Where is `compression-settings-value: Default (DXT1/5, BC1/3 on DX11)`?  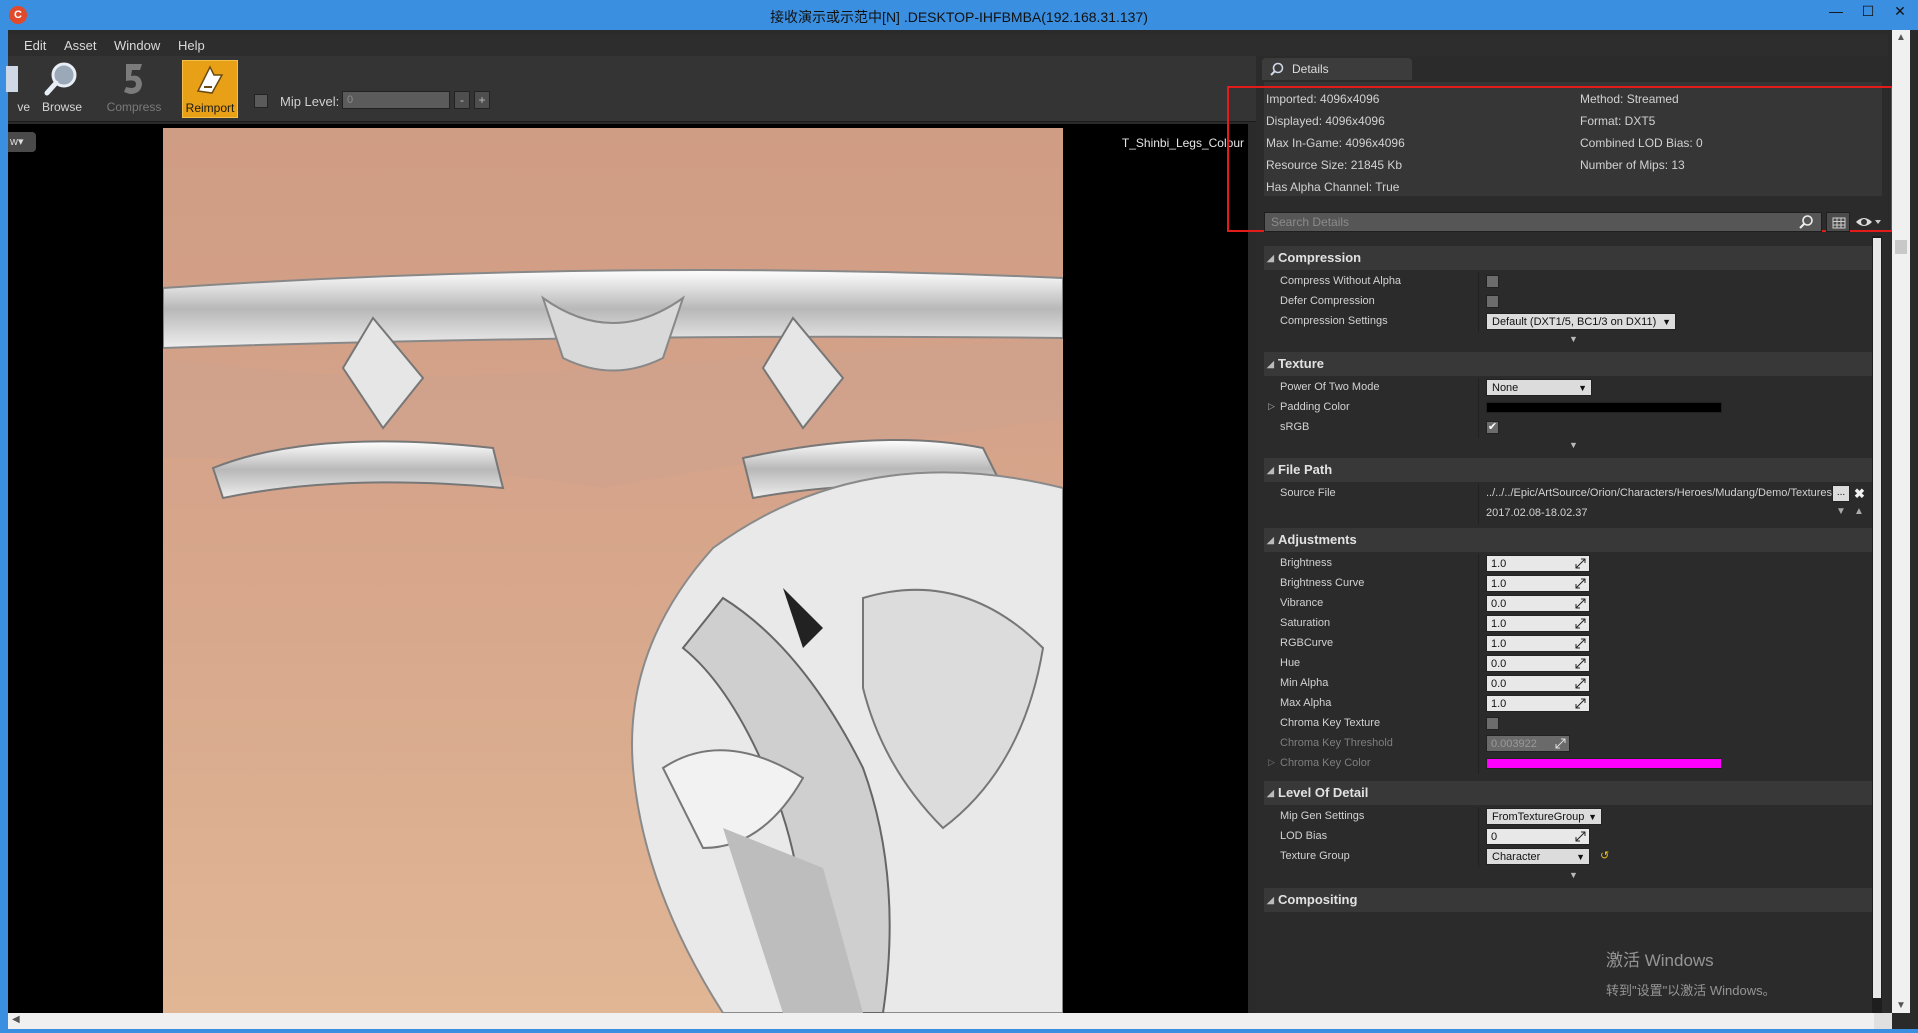 compression-settings-value: Default (DXT1/5, BC1/3 on DX11) is located at coordinates (1574, 322).